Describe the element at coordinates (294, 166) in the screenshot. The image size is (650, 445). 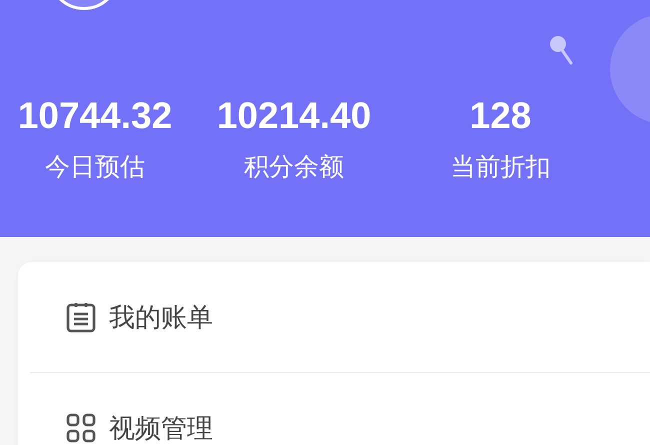
I see `stat-label: 积分余额` at that location.